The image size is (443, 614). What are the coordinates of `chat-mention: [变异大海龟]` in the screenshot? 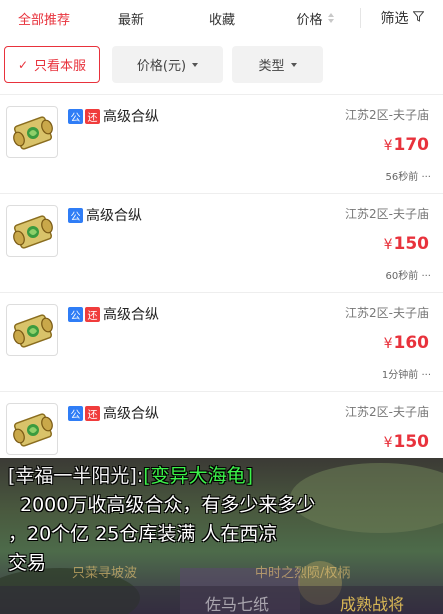 It's located at (198, 476).